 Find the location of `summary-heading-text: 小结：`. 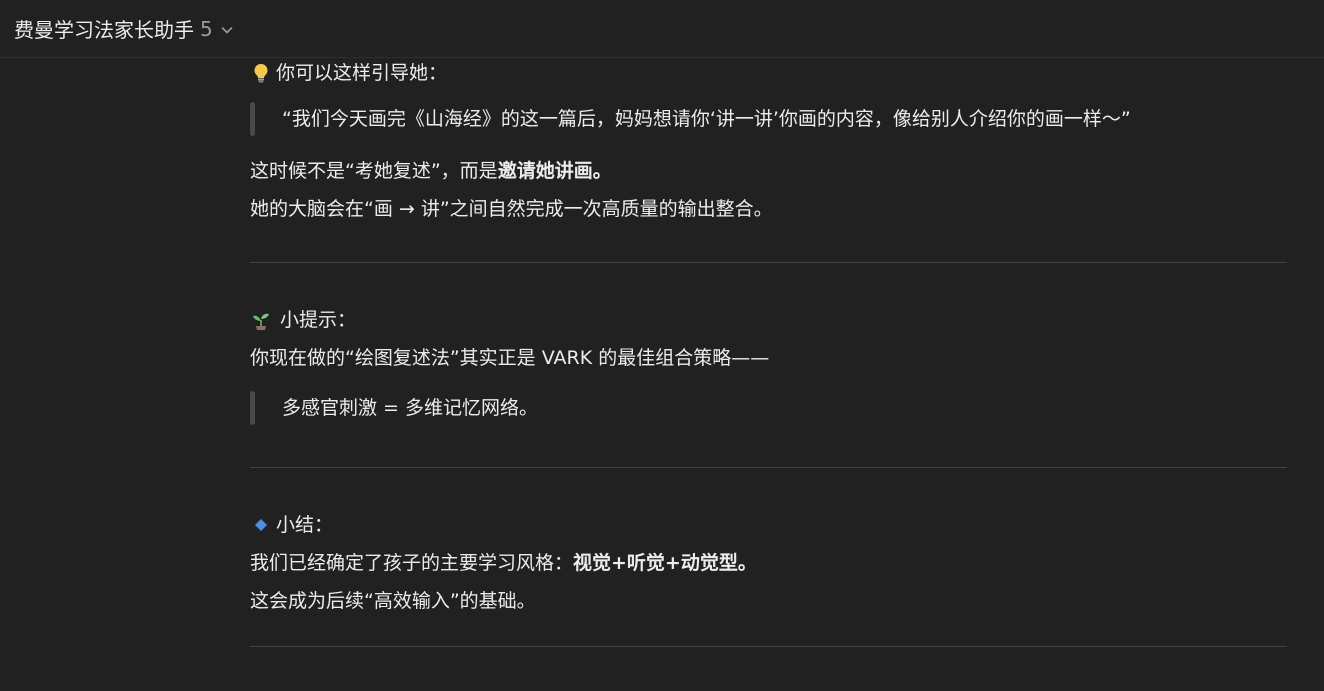

summary-heading-text: 小结： is located at coordinates (305, 525).